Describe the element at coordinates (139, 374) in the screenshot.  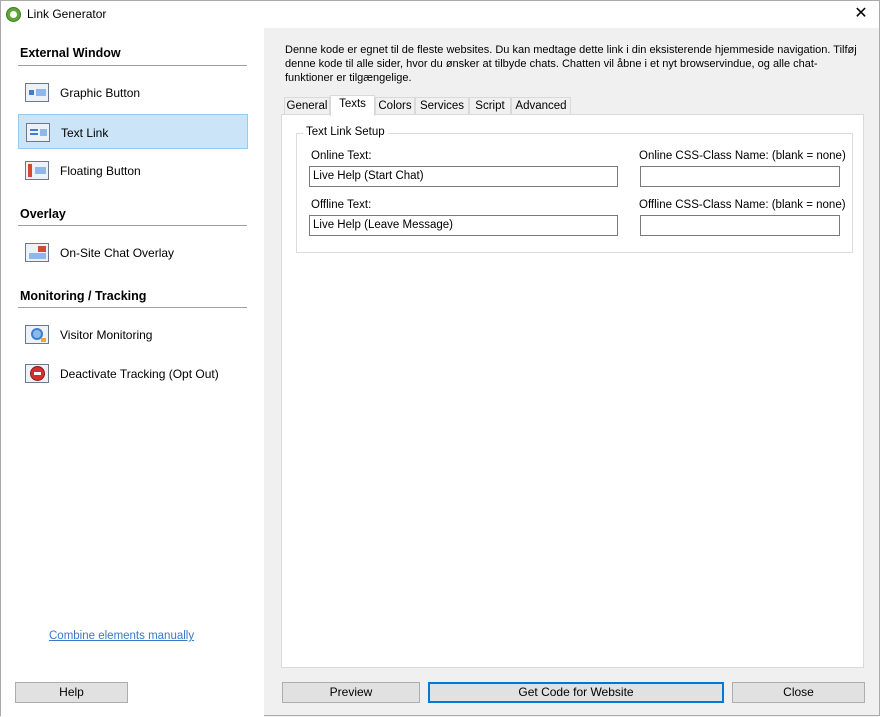
I see `sidebar-item-label: Deactivate Tracking (Opt Out)` at that location.